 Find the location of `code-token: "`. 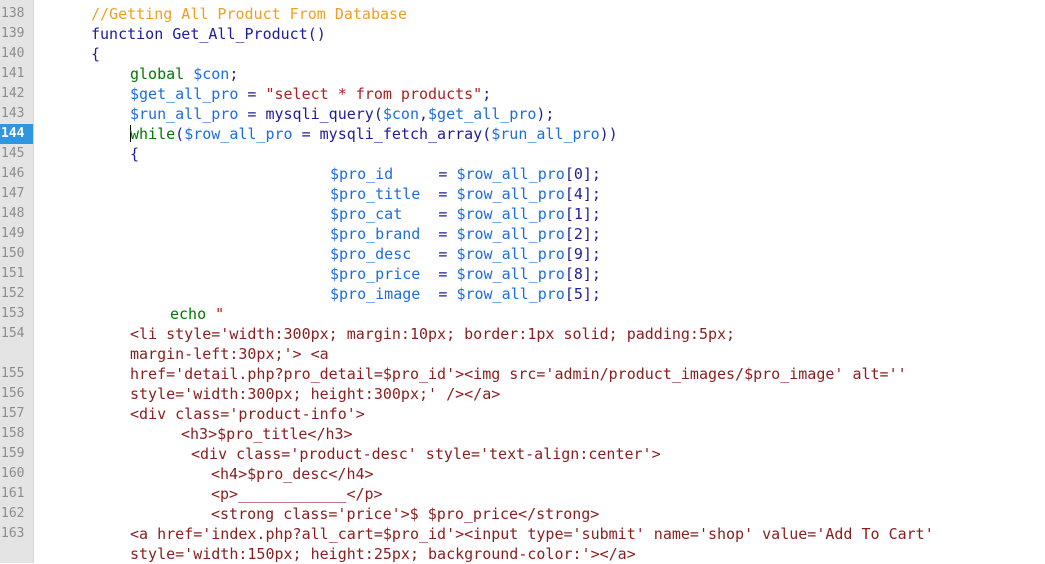

code-token: " is located at coordinates (220, 314).